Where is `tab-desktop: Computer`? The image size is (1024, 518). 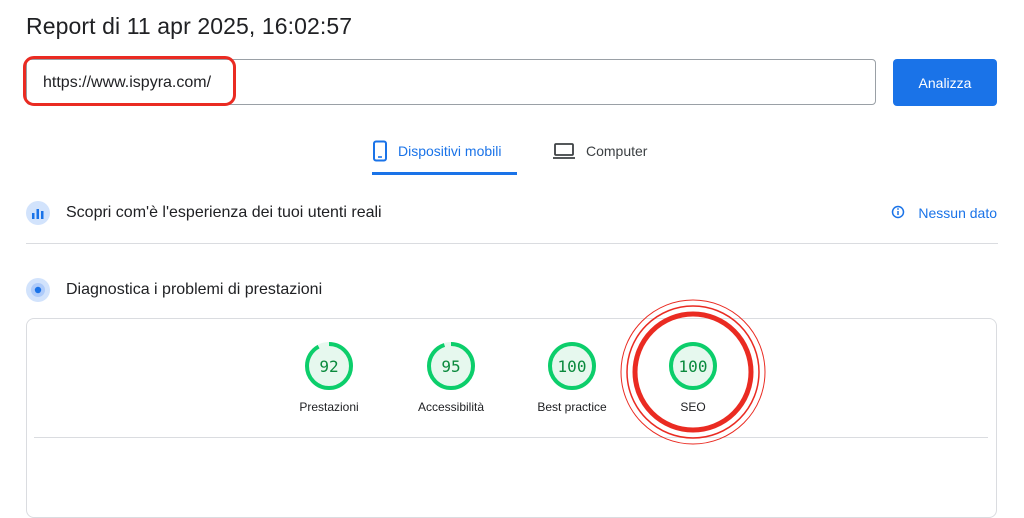
tab-desktop: Computer is located at coordinates (607, 154).